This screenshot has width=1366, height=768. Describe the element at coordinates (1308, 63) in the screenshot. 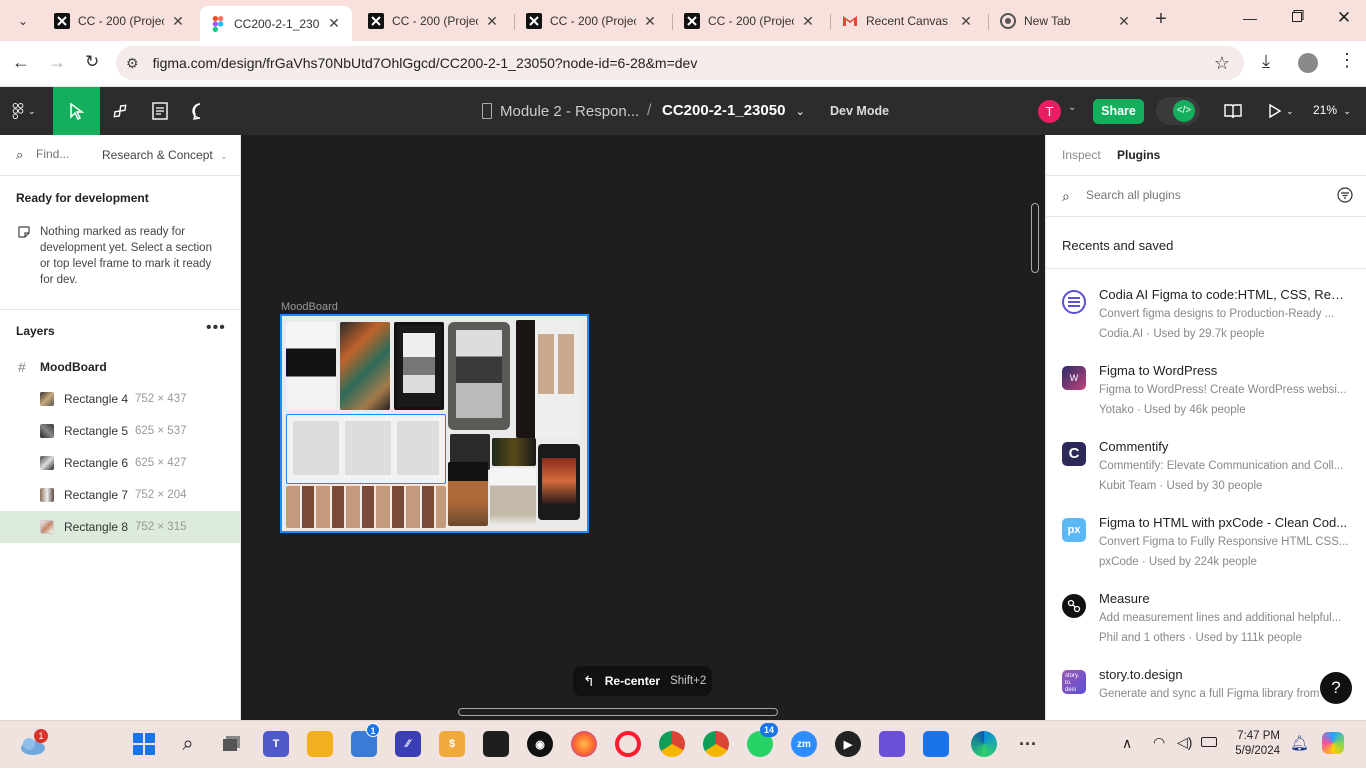

I see `profile-avatar` at that location.